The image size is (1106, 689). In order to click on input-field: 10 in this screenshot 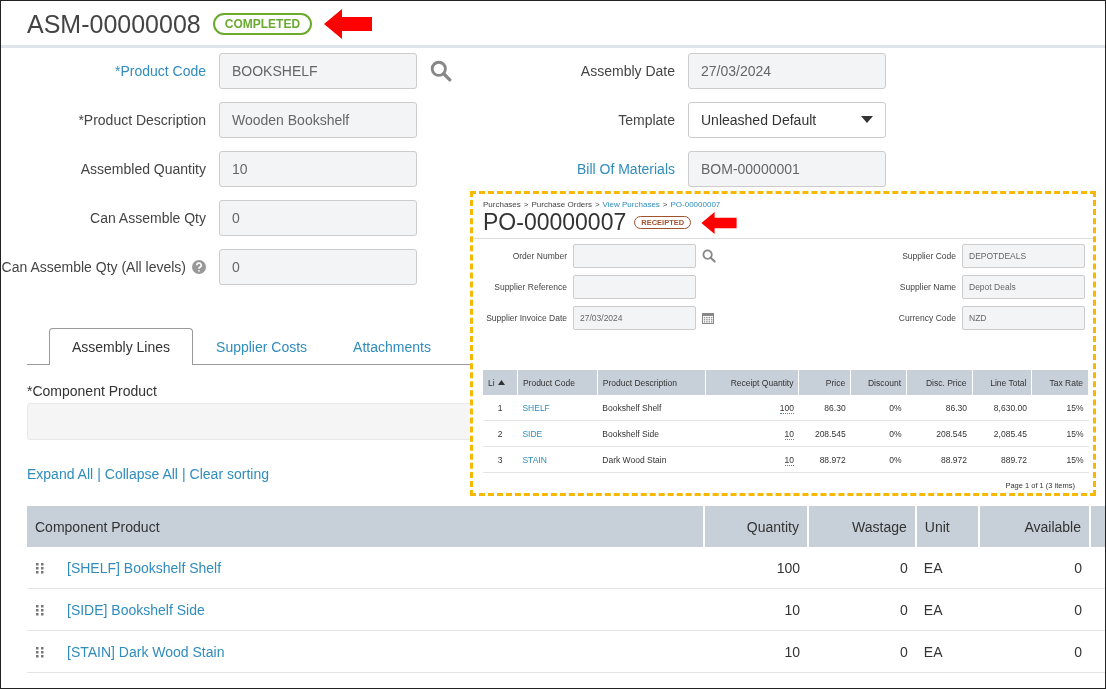, I will do `click(318, 169)`.